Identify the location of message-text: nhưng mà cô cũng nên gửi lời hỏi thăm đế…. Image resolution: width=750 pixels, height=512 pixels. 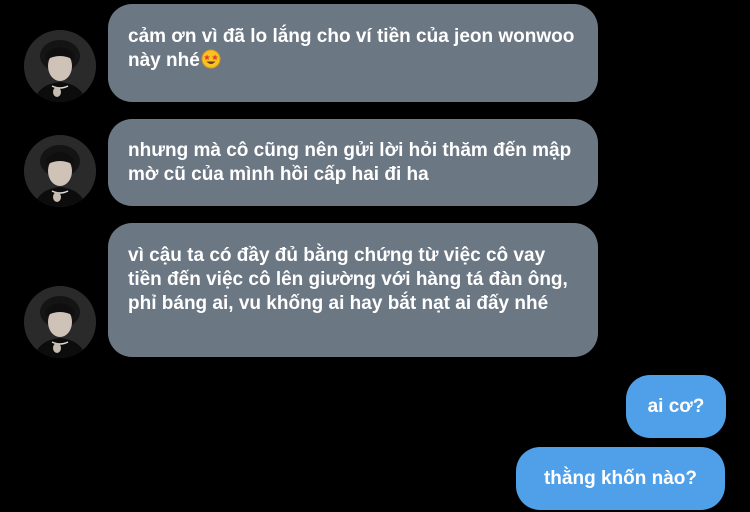
(350, 162).